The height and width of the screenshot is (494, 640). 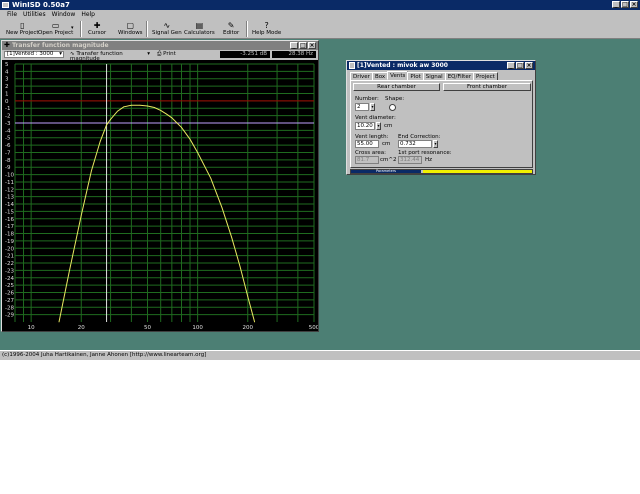 What do you see at coordinates (8, 153) in the screenshot?
I see `y-tick-label: -7` at bounding box center [8, 153].